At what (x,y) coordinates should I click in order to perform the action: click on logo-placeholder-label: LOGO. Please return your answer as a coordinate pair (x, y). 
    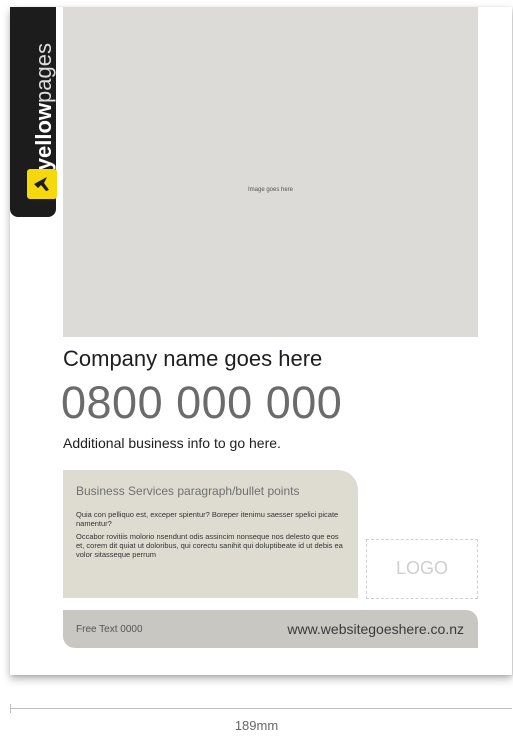
    Looking at the image, I should click on (421, 568).